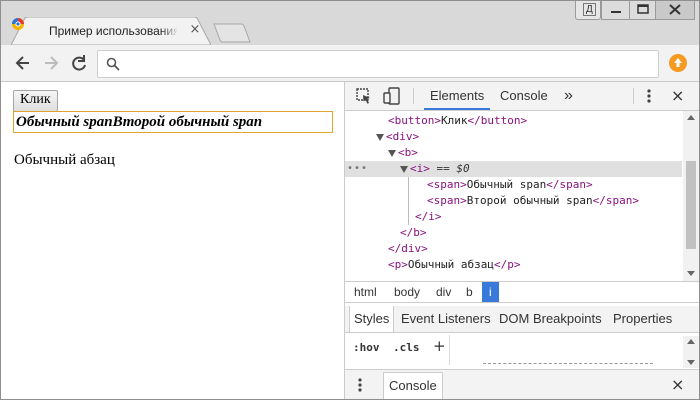 The height and width of the screenshot is (400, 700). I want to click on favicon-icon, so click(18, 24).